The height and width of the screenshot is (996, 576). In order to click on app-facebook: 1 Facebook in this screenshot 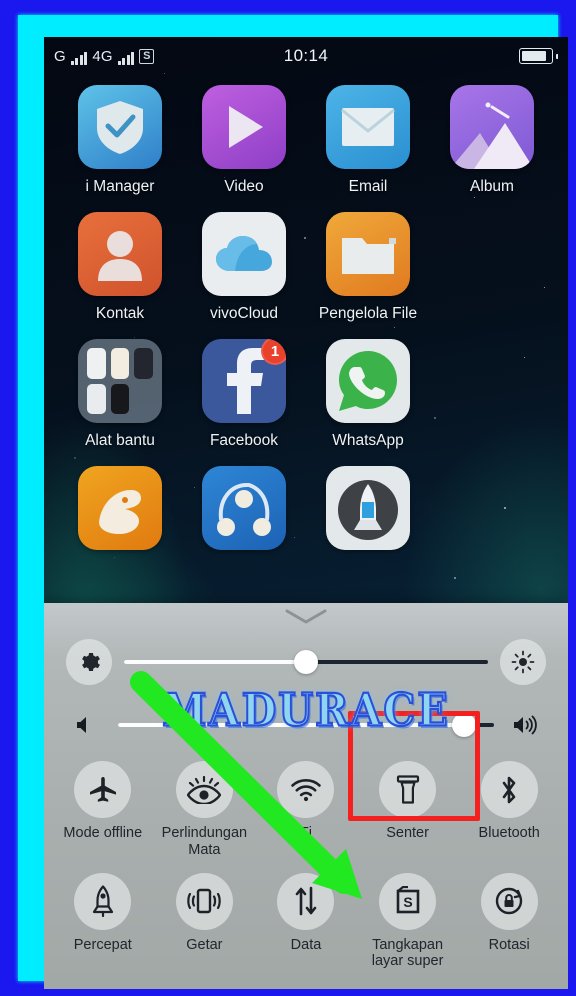, I will do `click(244, 394)`.